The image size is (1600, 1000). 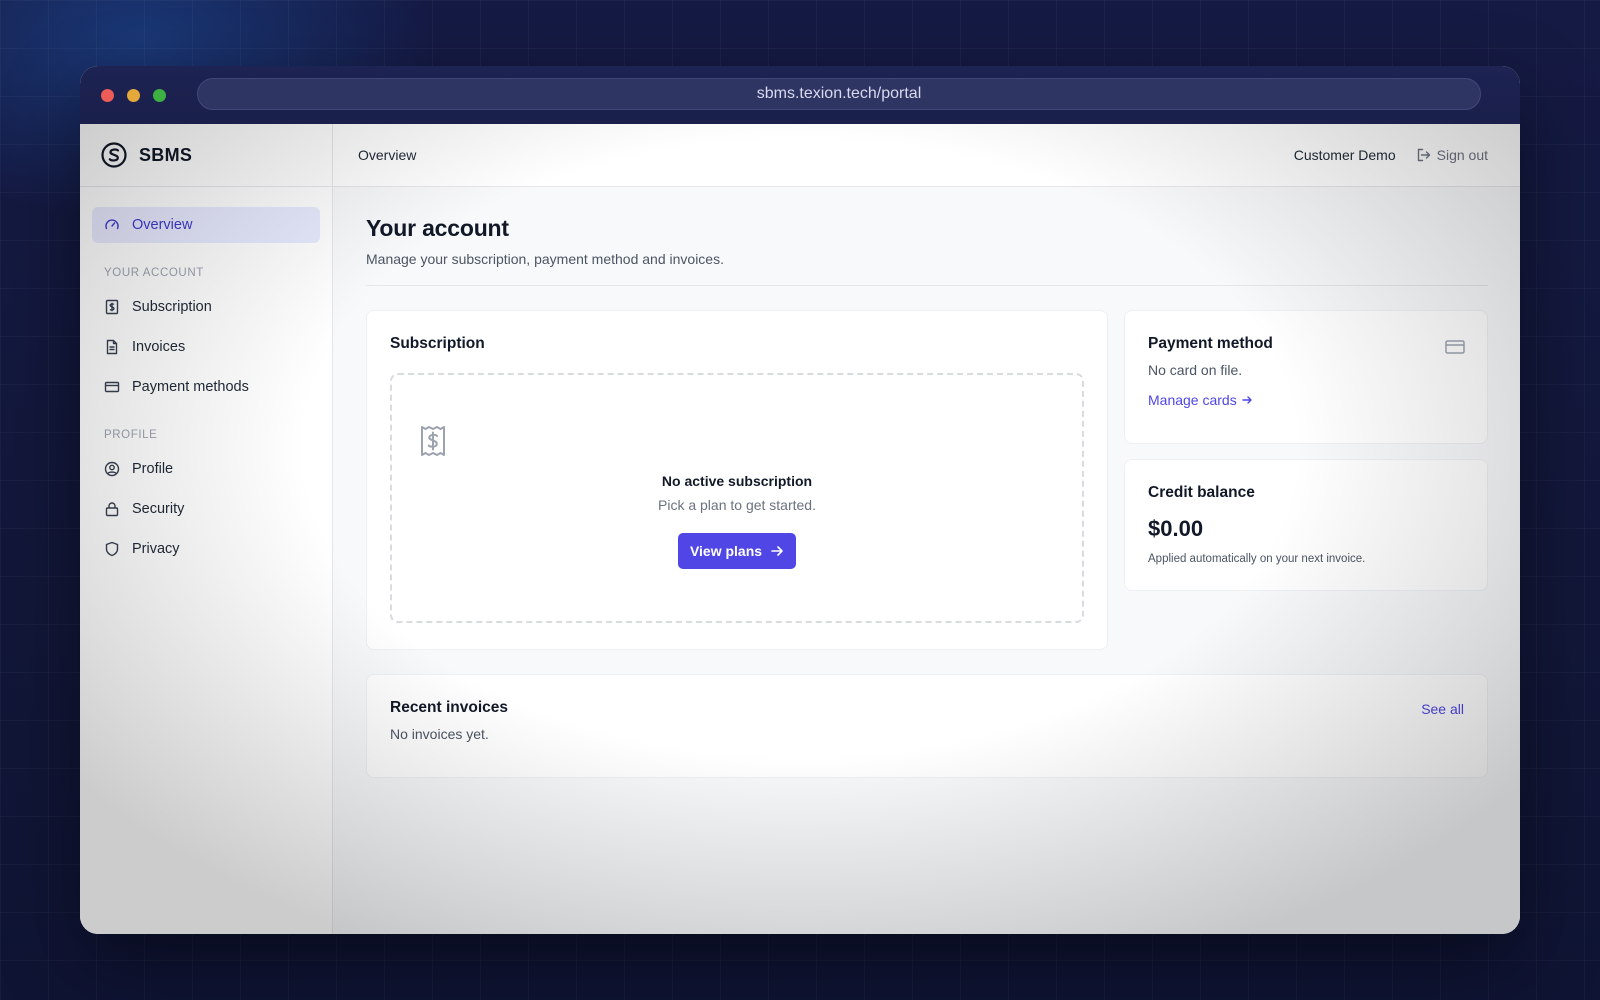 I want to click on document-icon, so click(x=112, y=347).